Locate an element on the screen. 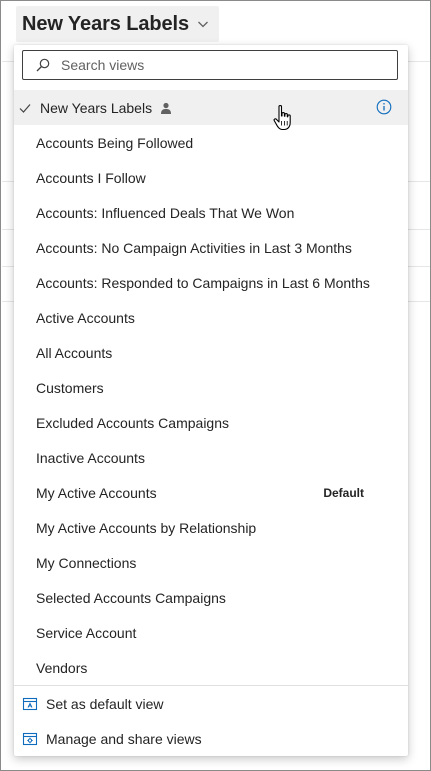 The image size is (431, 771). default-view-icon is located at coordinates (30, 703).